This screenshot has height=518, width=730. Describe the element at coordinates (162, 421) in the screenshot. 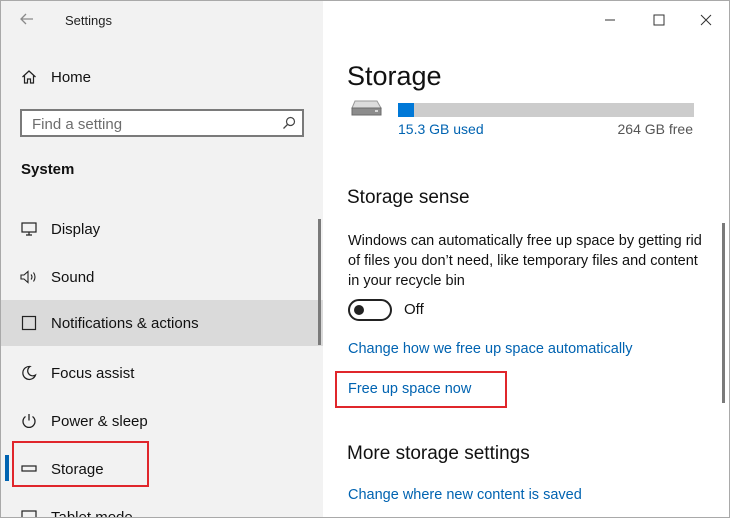

I see `sidebar-item-power-sleep: Power & sleep` at that location.